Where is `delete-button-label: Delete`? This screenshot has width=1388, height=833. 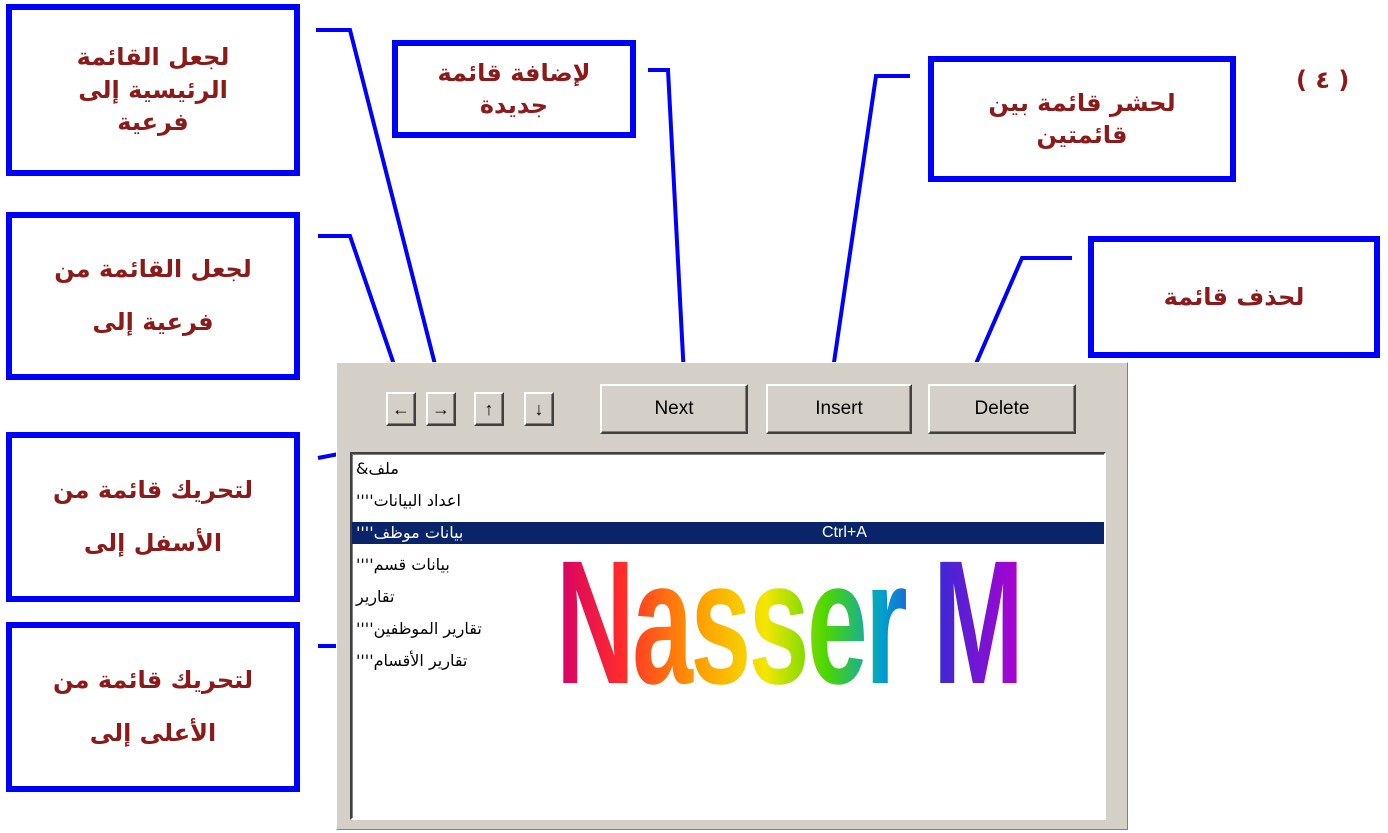 delete-button-label: Delete is located at coordinates (1002, 408).